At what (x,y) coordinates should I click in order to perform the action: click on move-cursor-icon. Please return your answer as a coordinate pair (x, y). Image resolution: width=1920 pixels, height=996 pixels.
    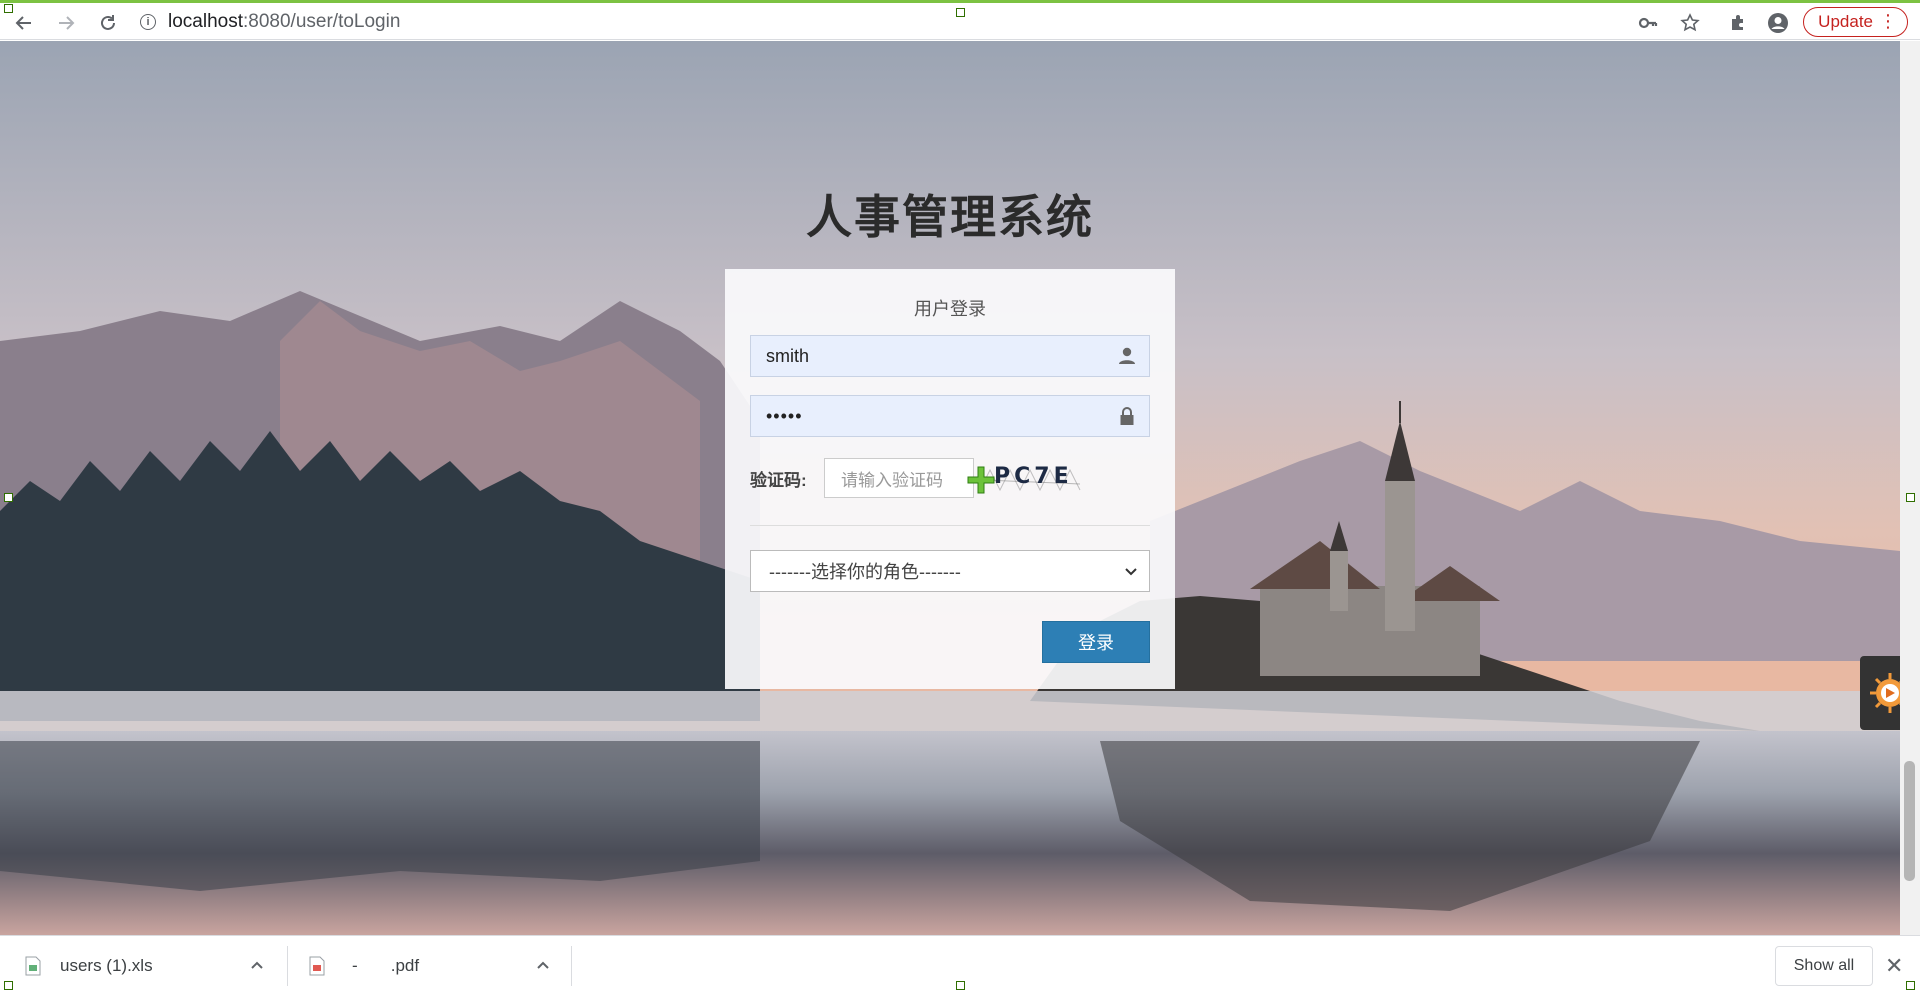
    Looking at the image, I should click on (981, 480).